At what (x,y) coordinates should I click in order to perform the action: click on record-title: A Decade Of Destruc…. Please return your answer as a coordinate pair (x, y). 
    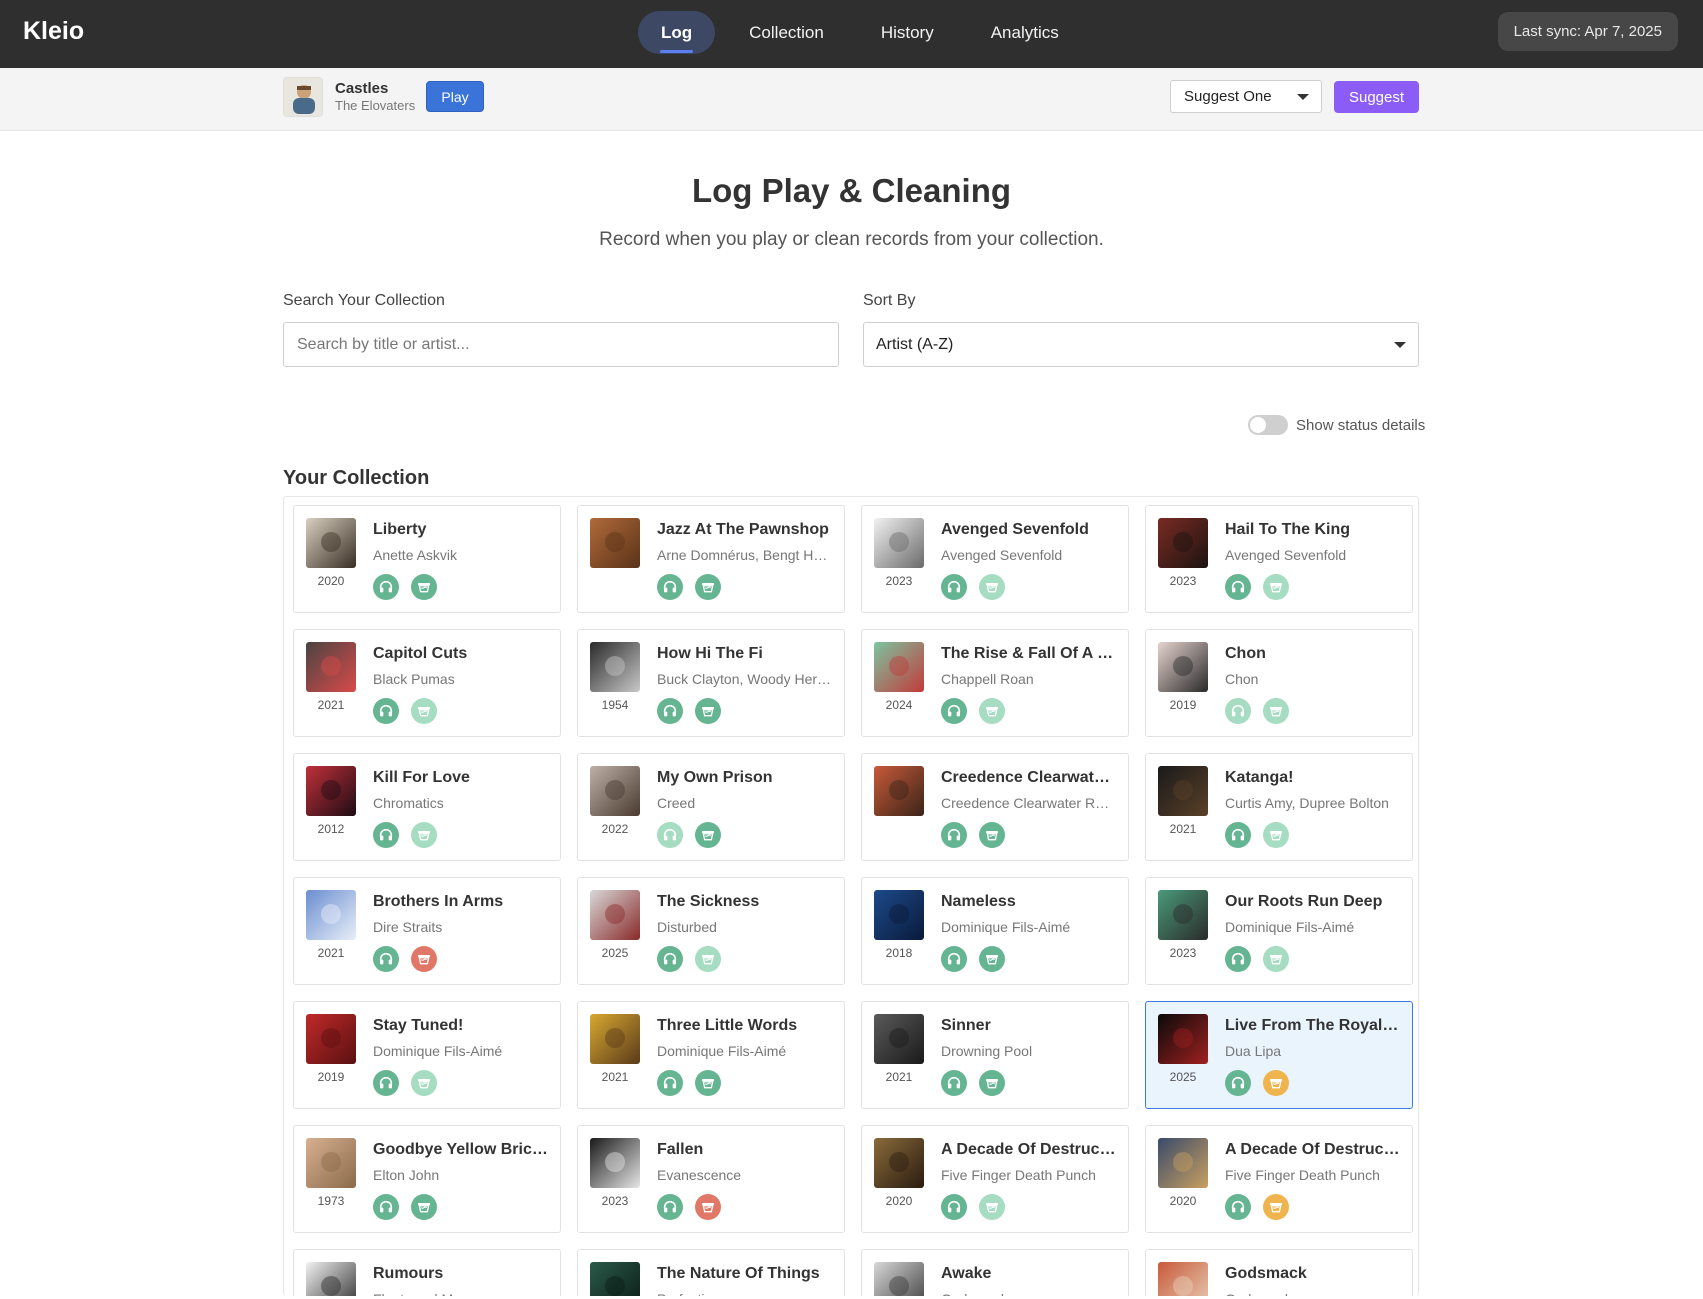
    Looking at the image, I should click on (1028, 1149).